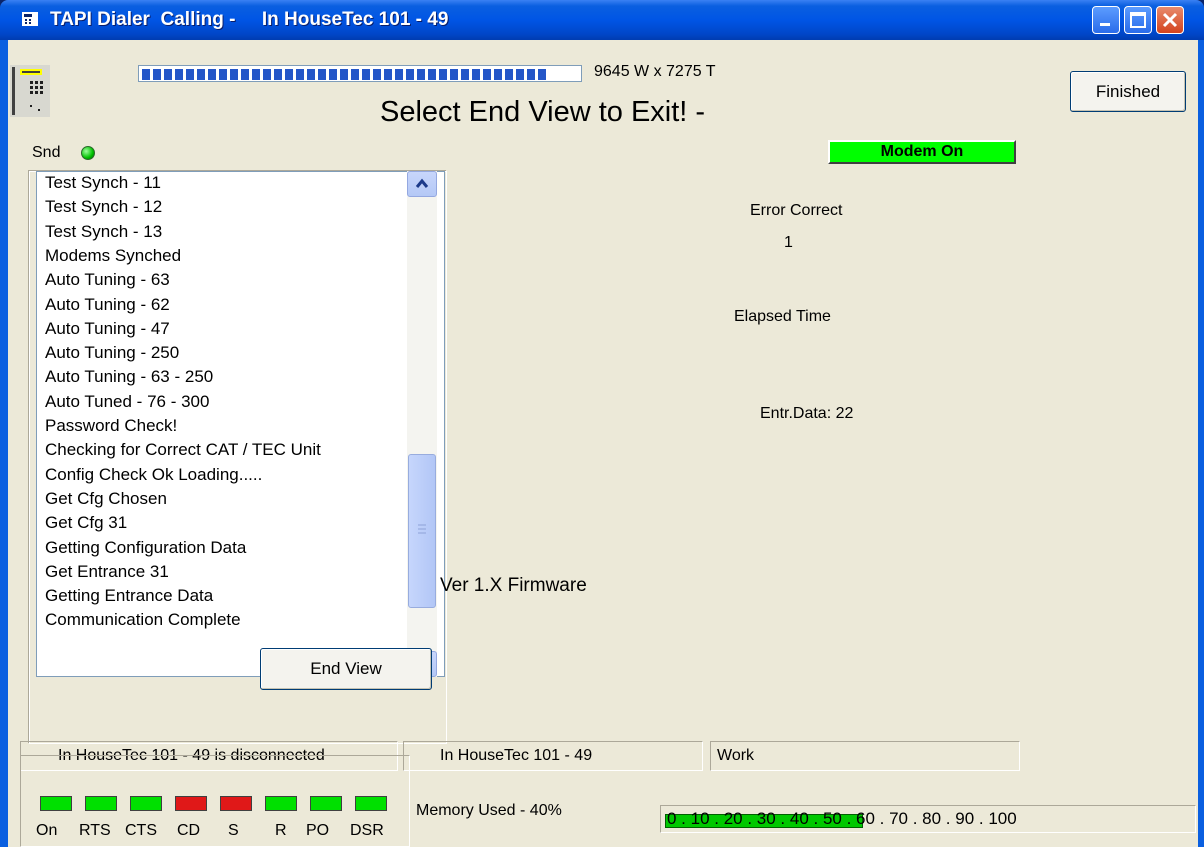  What do you see at coordinates (346, 669) in the screenshot?
I see `end-view-button: End View` at bounding box center [346, 669].